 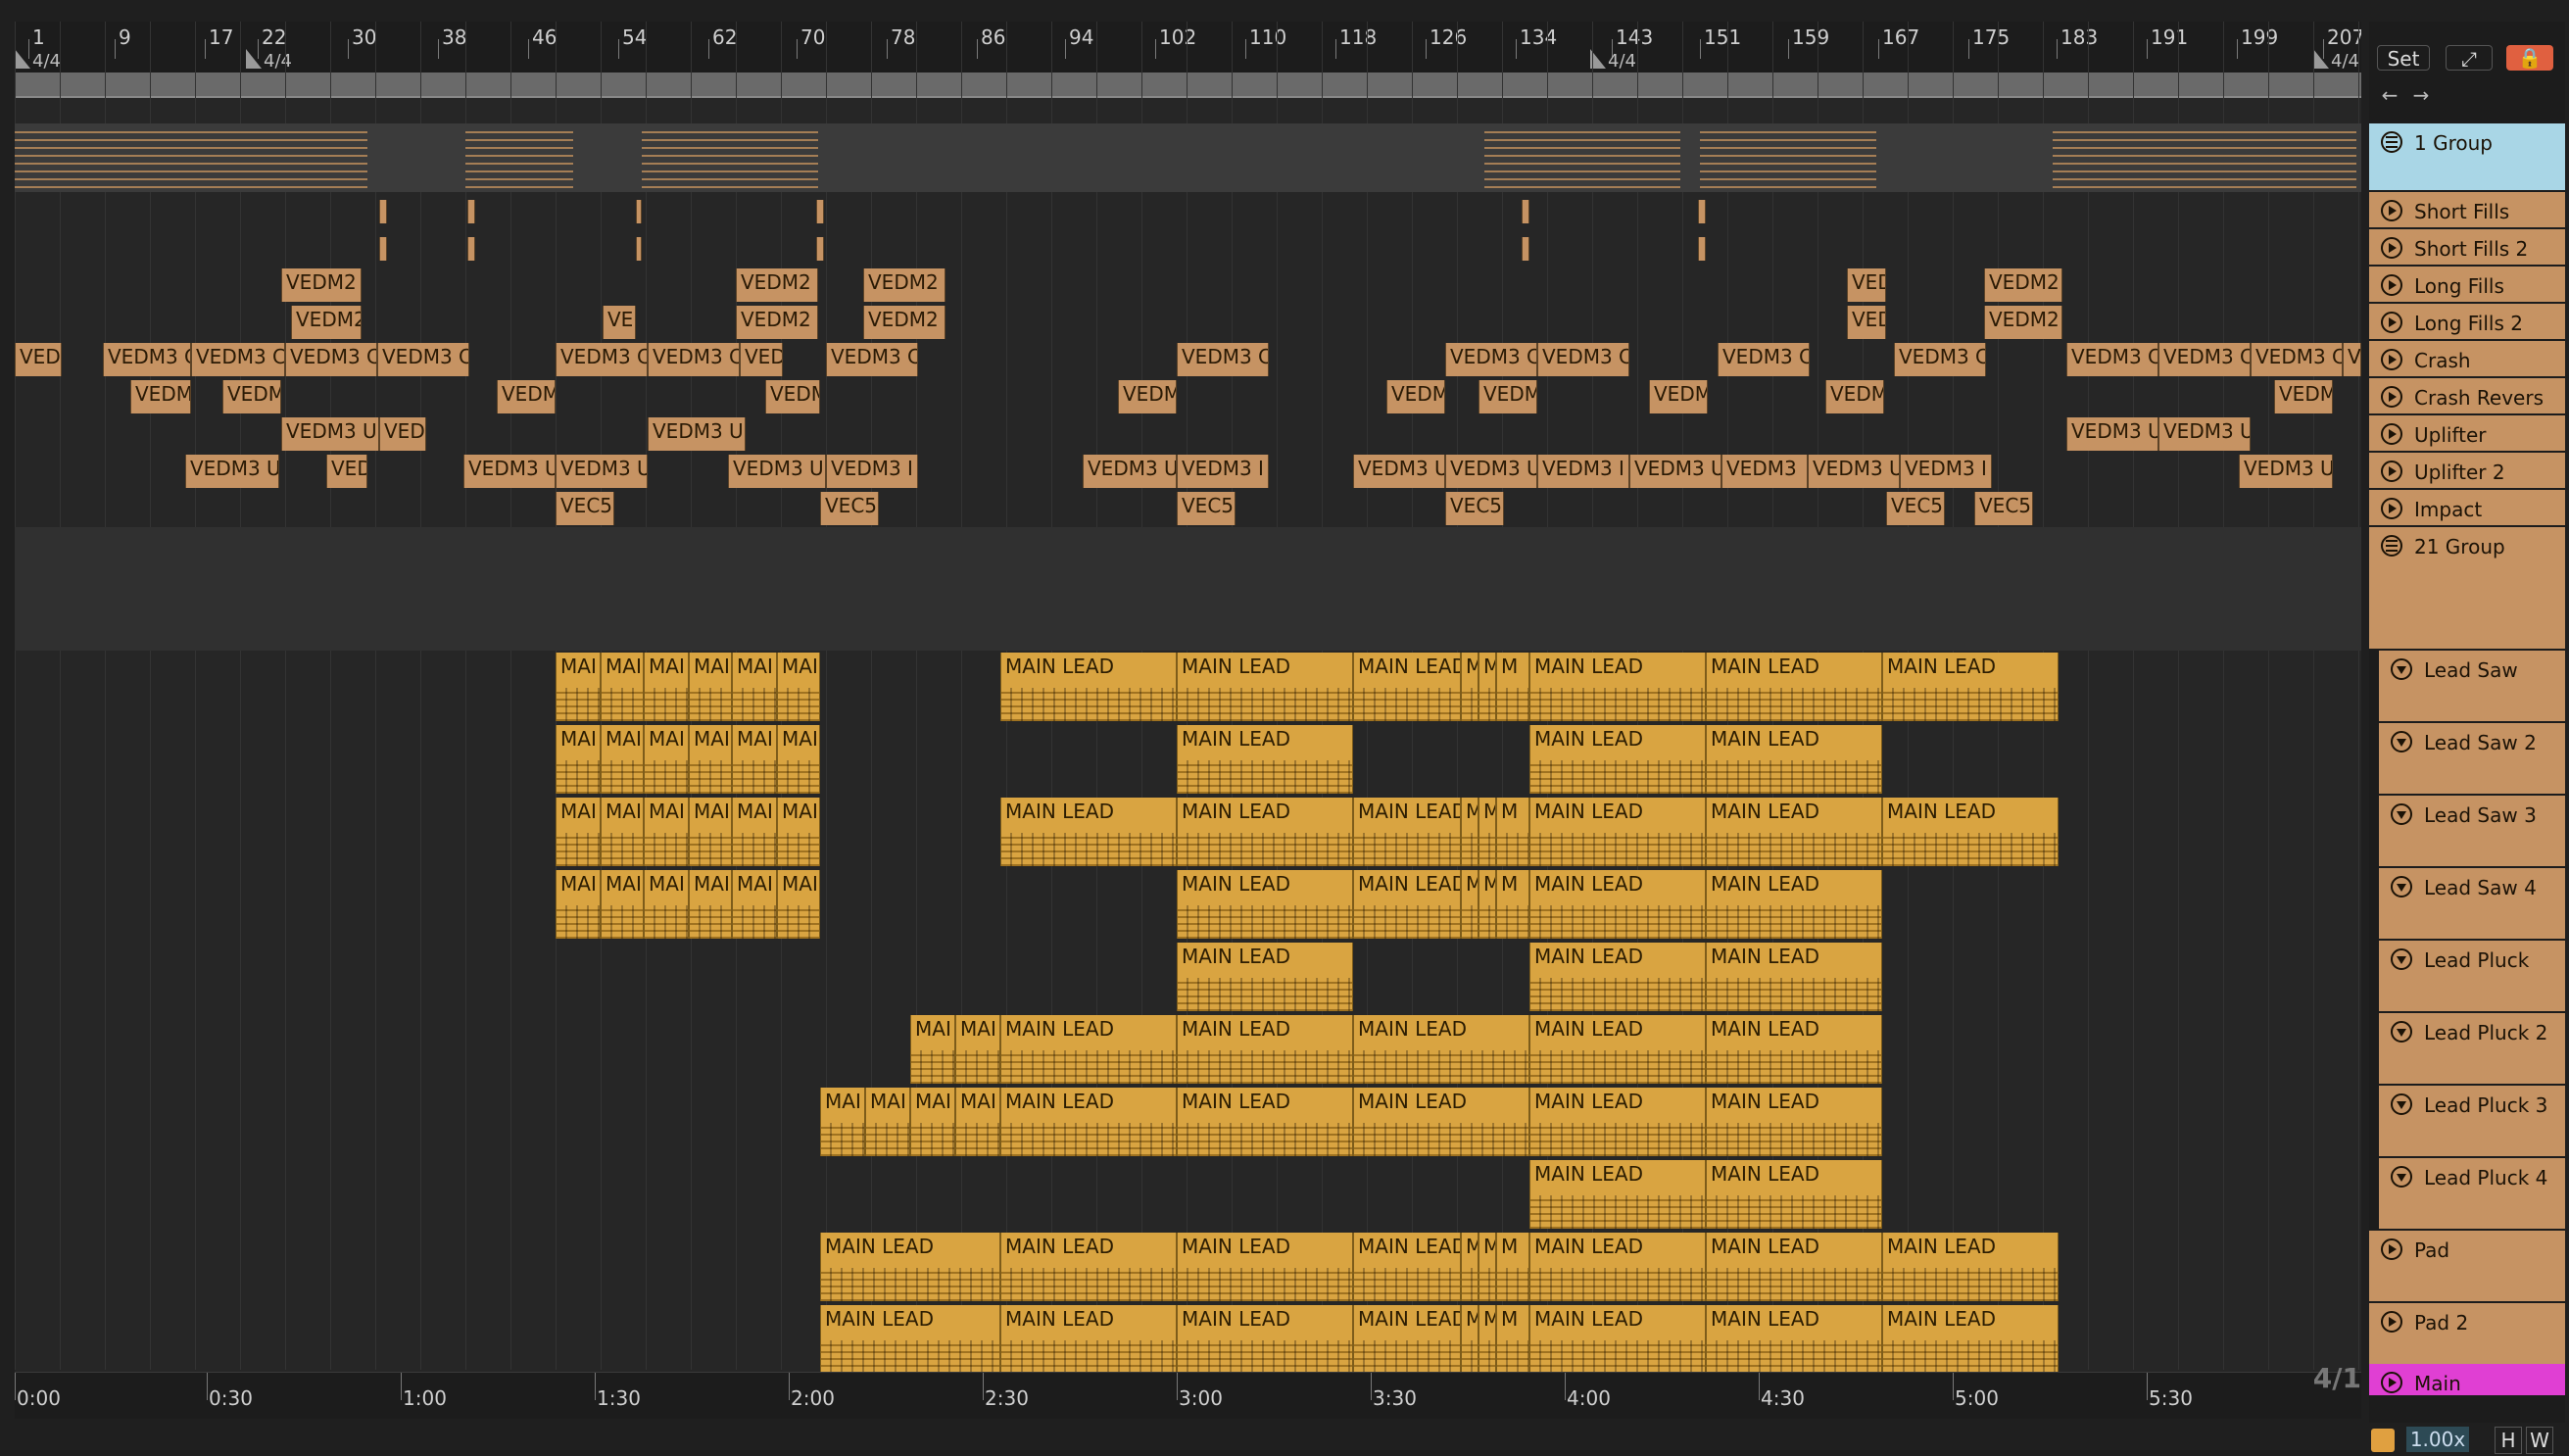 I want to click on lock-icon: 🔒, so click(x=2529, y=58).